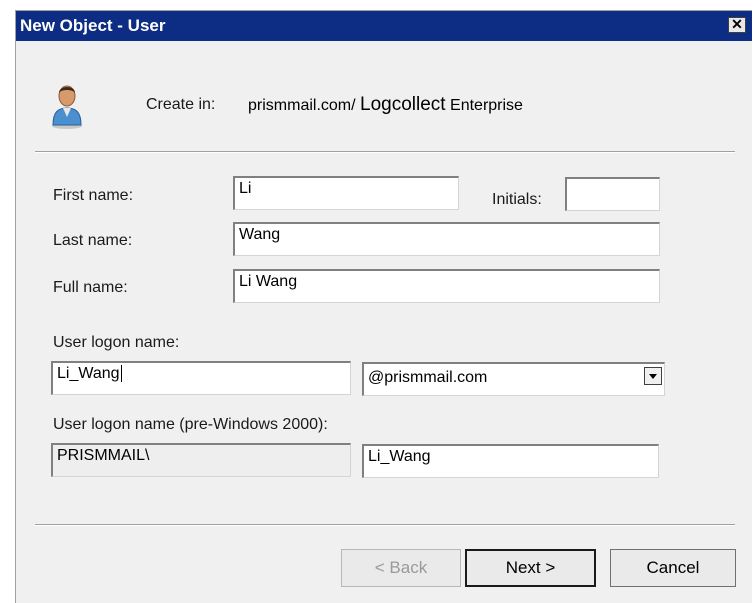 This screenshot has width=753, height=603. Describe the element at coordinates (517, 199) in the screenshot. I see `initials-label: Initials:` at that location.